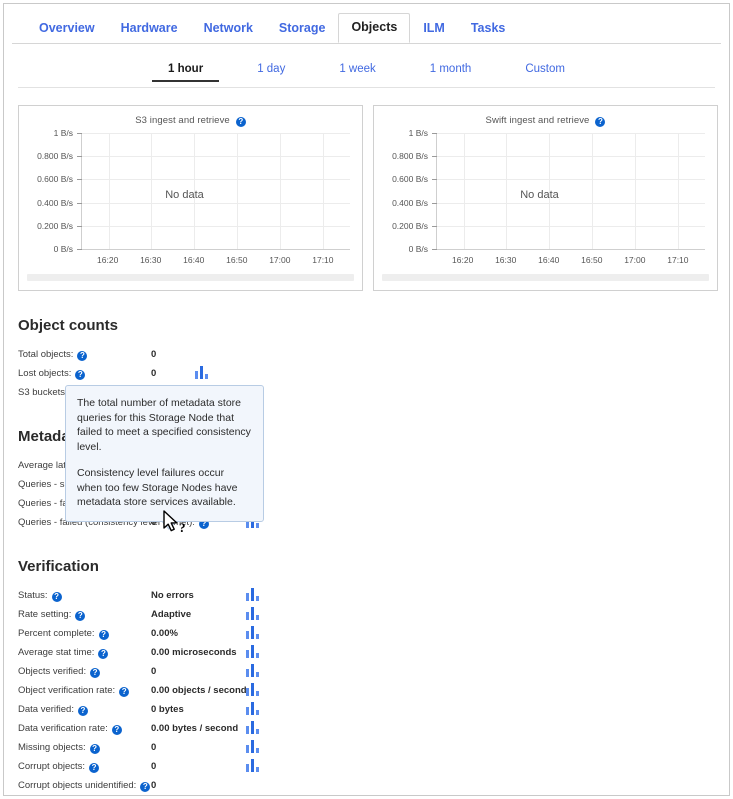 This screenshot has height=799, width=733. What do you see at coordinates (592, 260) in the screenshot?
I see `chart-x-tick-label: 16:50` at bounding box center [592, 260].